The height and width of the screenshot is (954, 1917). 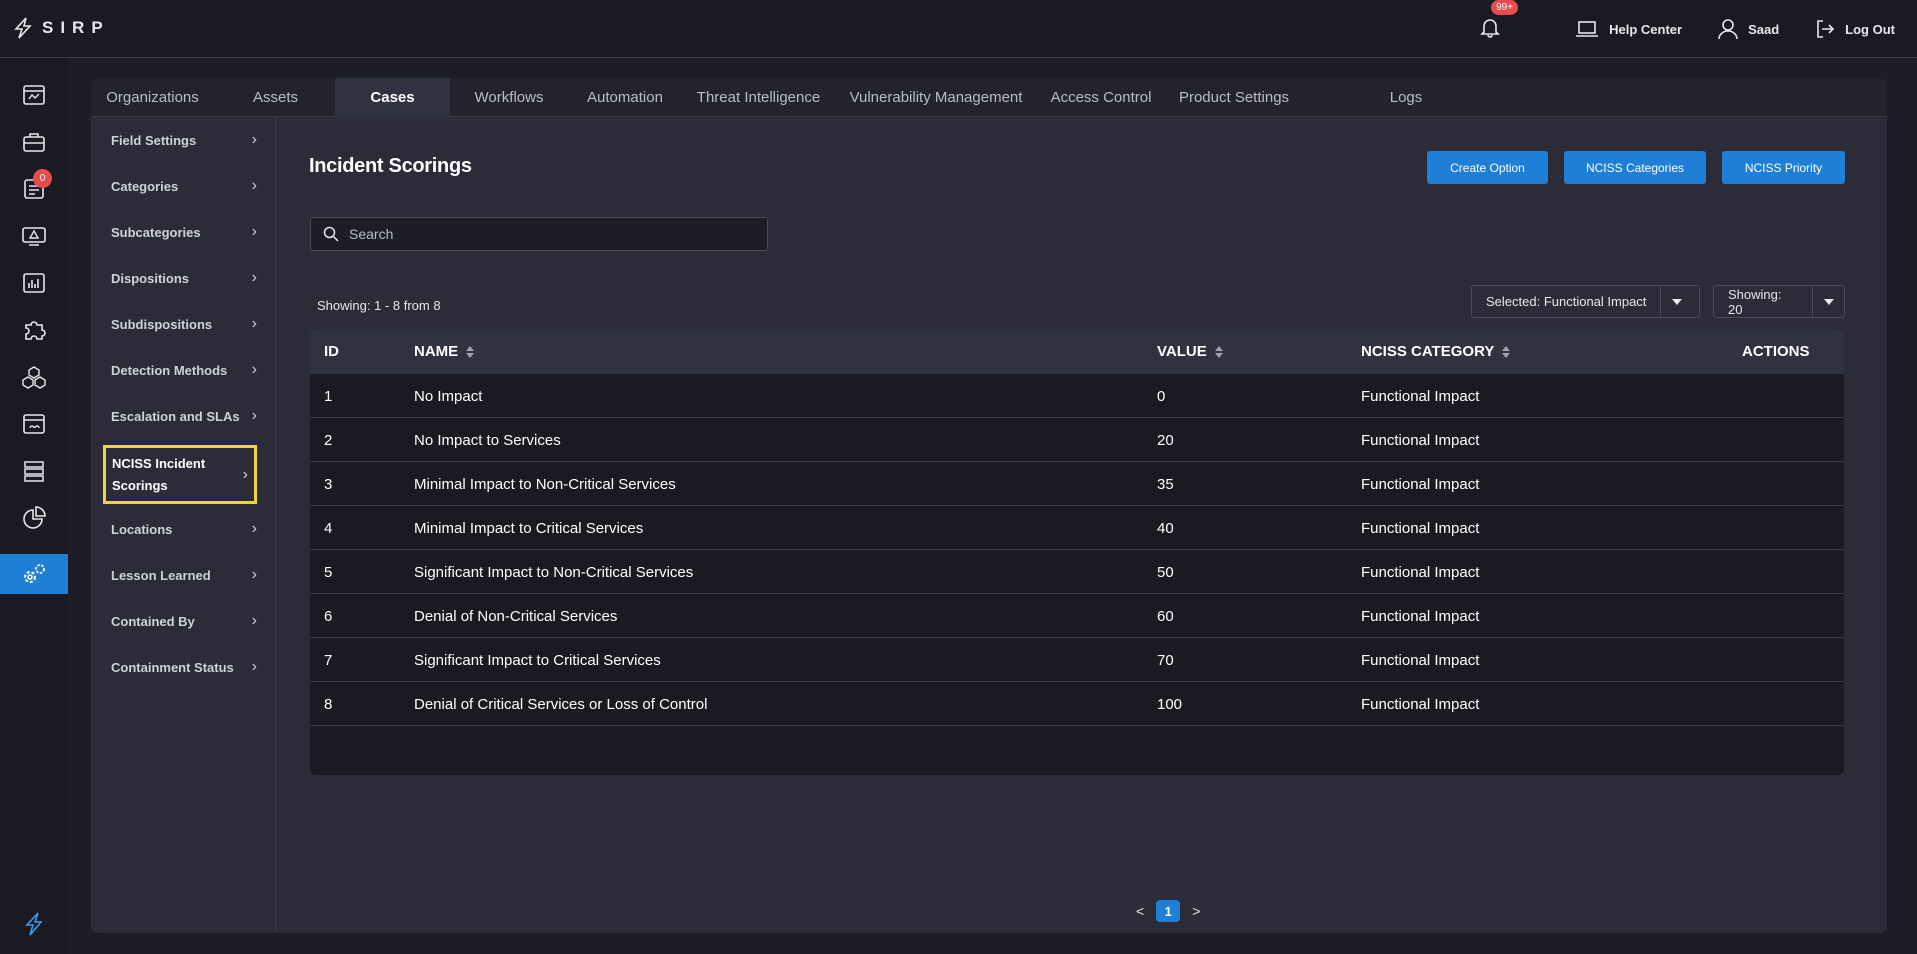 I want to click on page-title: Incident Scorings, so click(x=390, y=166).